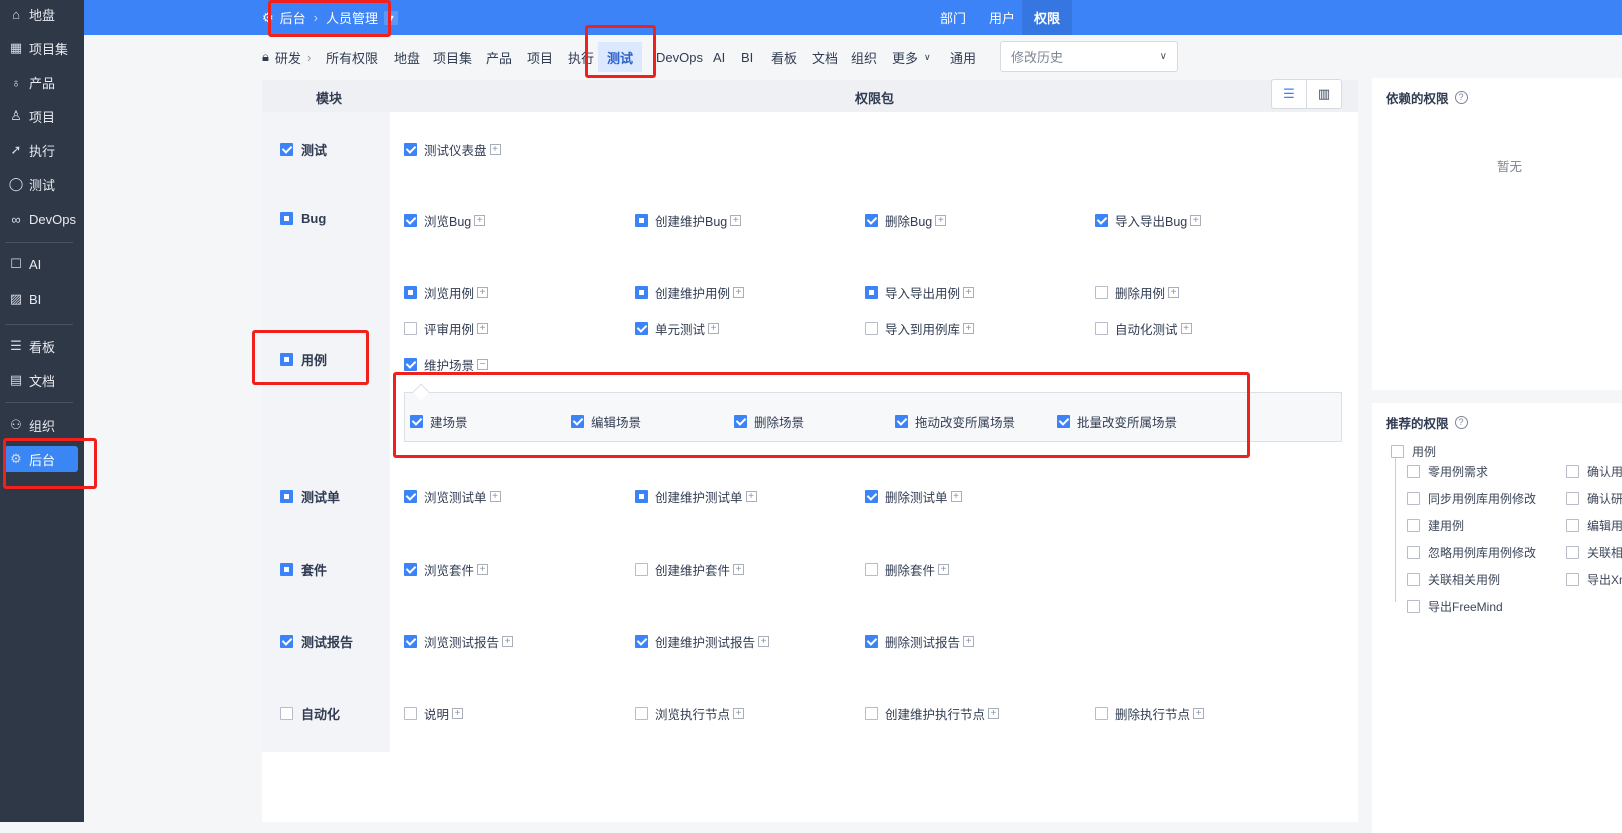 The image size is (1622, 833). What do you see at coordinates (679, 57) in the screenshot?
I see `toolbar-item-7: DevOps` at bounding box center [679, 57].